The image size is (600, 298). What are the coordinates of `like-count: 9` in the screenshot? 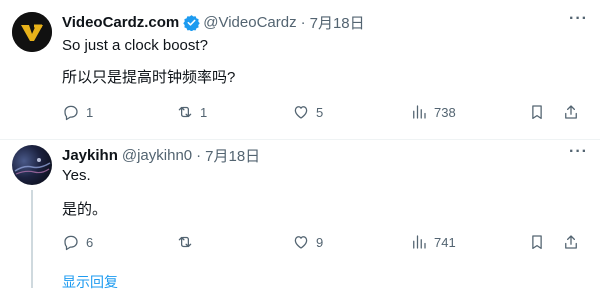 It's located at (320, 242).